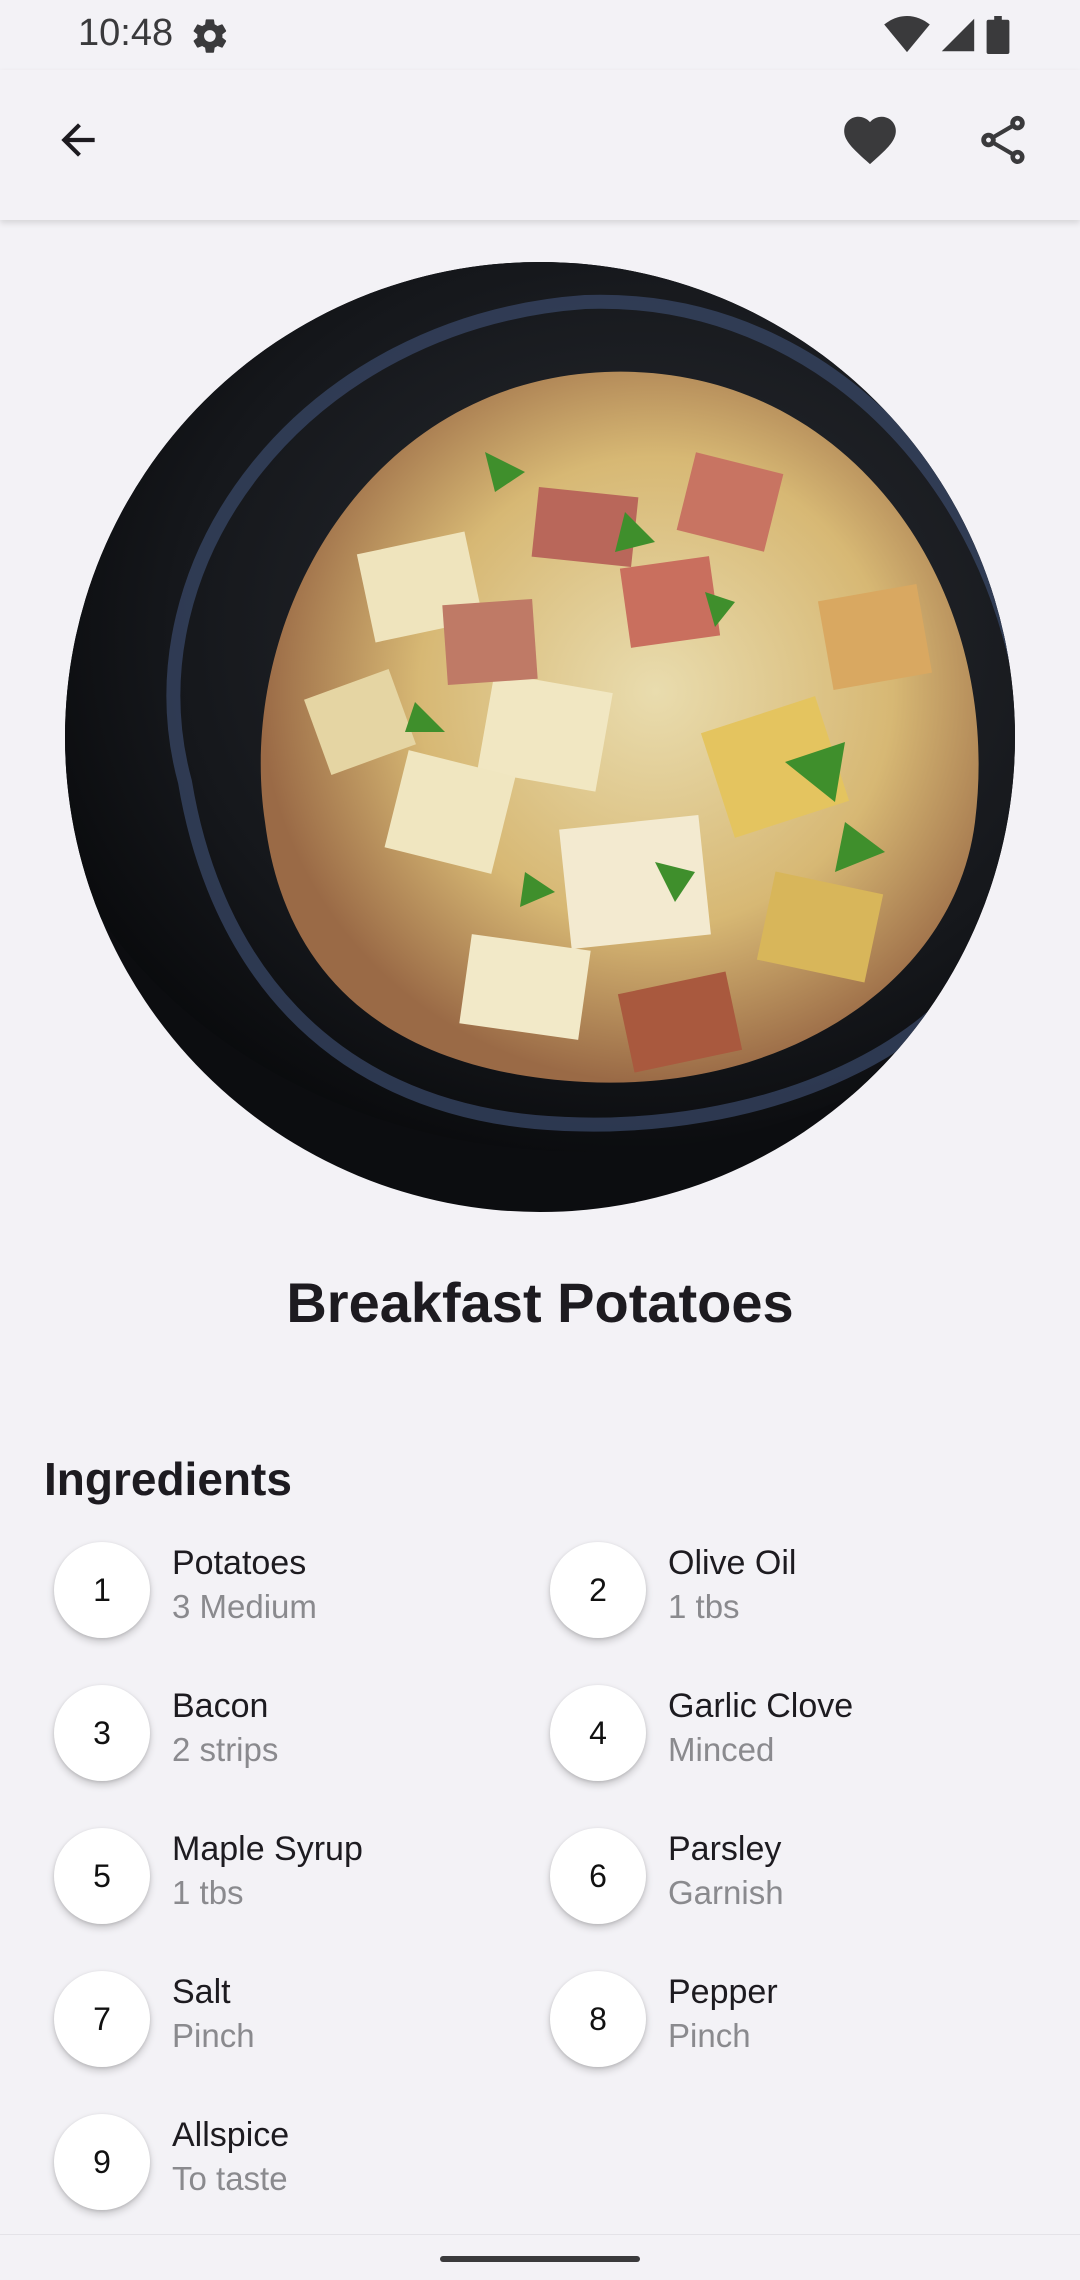 The image size is (1080, 2280). Describe the element at coordinates (540, 2259) in the screenshot. I see `gesture-nav-handle` at that location.